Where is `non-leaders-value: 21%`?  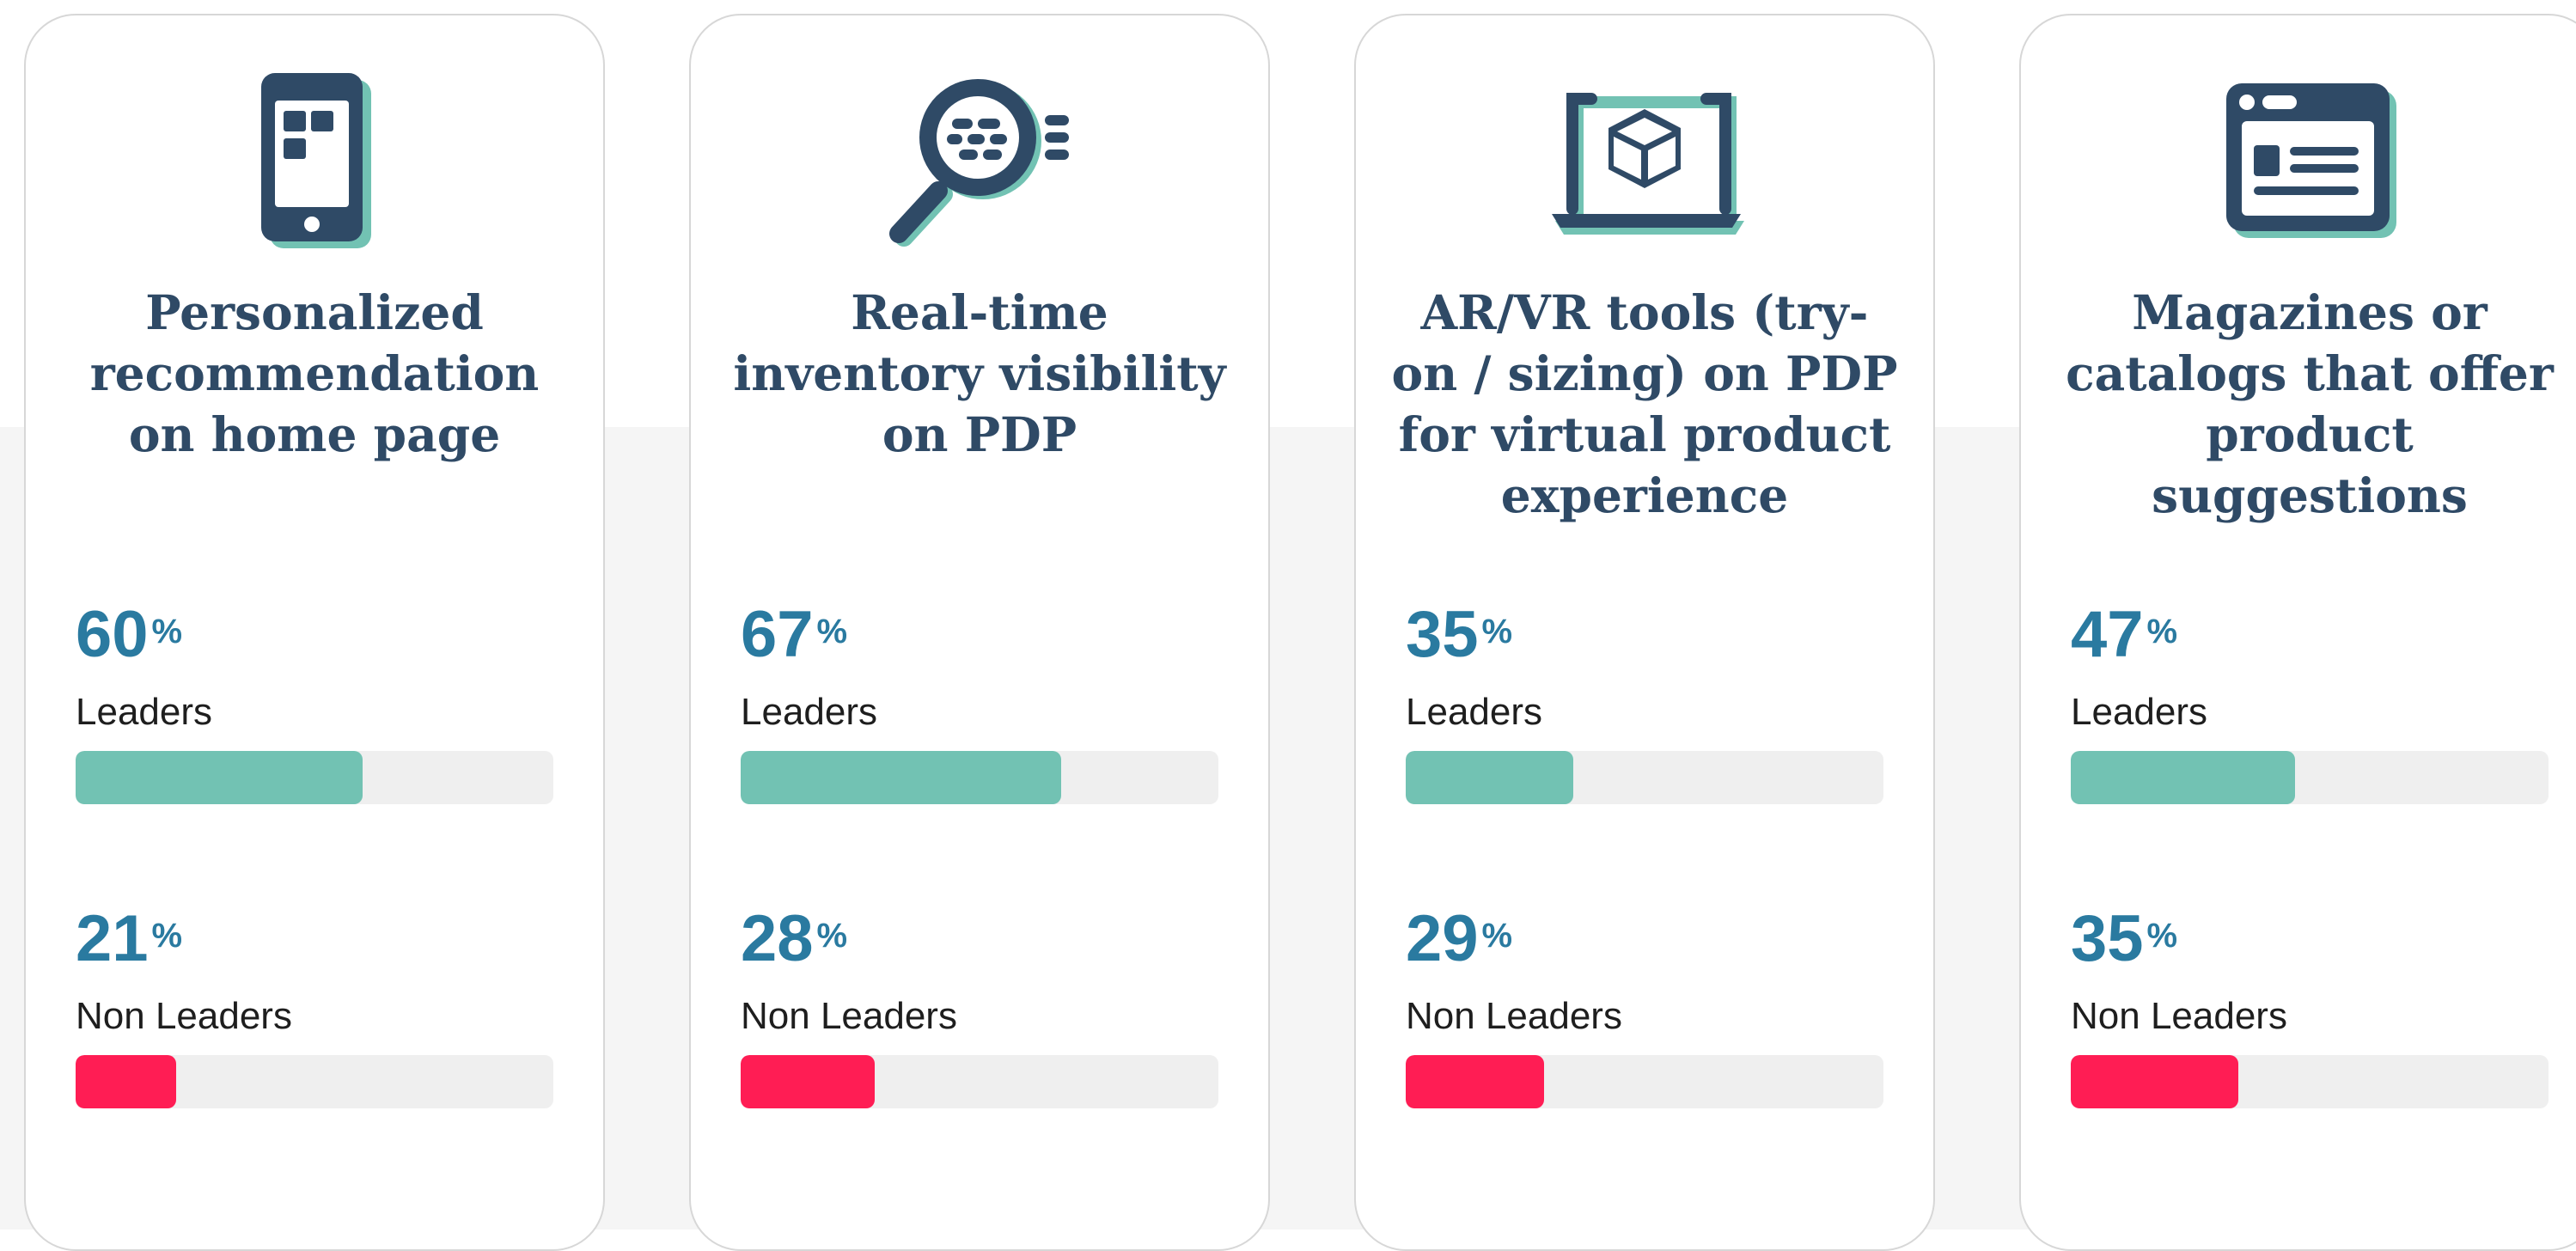
non-leaders-value: 21% is located at coordinates (129, 938).